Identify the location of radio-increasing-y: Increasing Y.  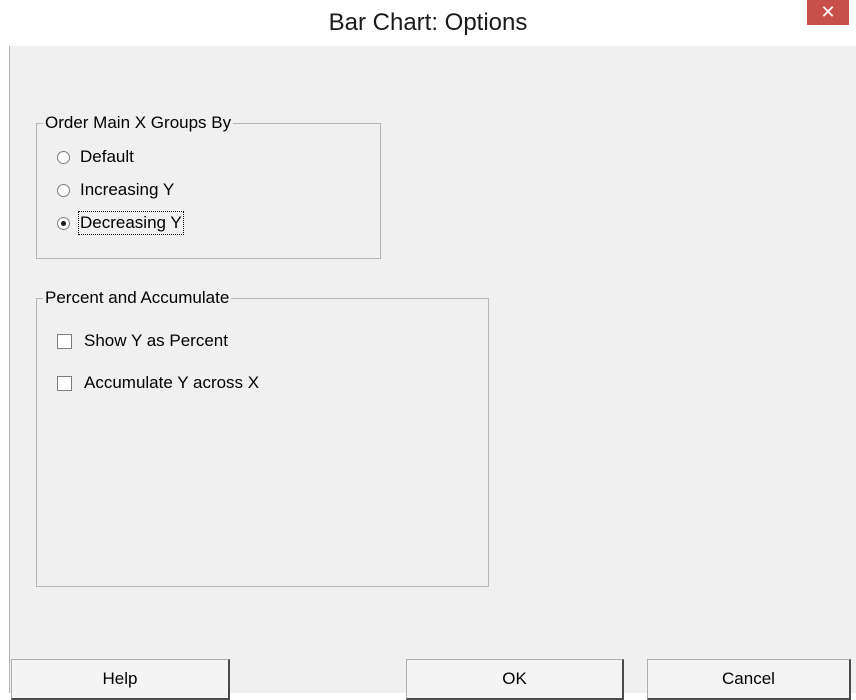
(115, 190).